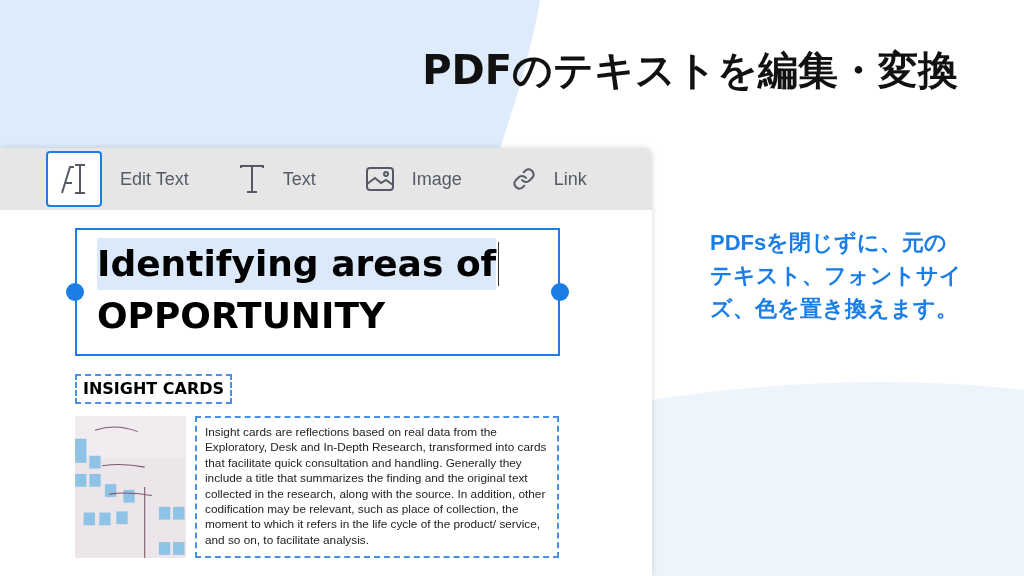 The height and width of the screenshot is (576, 1024). What do you see at coordinates (277, 179) in the screenshot?
I see `tool-button: Text` at bounding box center [277, 179].